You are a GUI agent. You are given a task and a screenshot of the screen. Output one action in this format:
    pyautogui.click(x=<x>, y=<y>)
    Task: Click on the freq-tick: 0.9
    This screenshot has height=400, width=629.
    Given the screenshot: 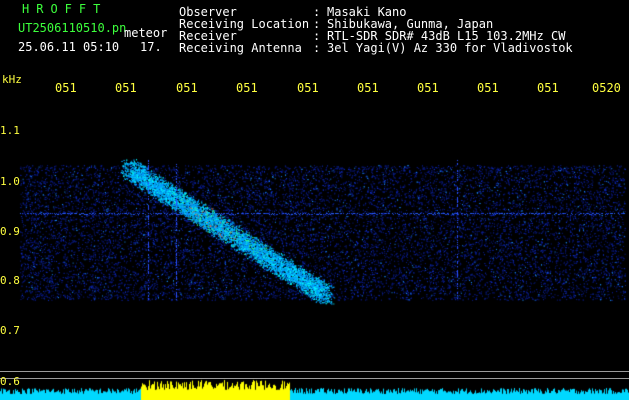 What is the action you would take?
    pyautogui.click(x=10, y=231)
    